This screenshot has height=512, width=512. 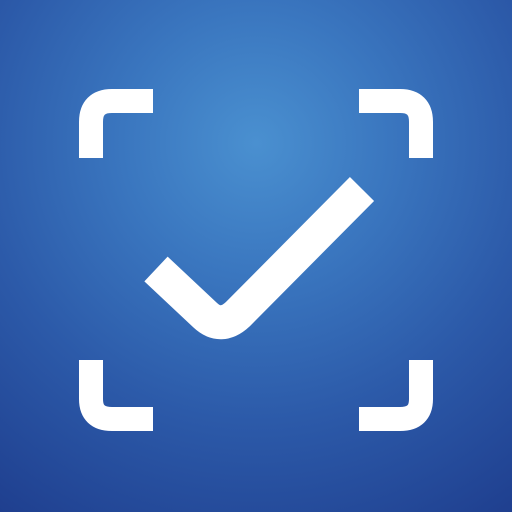 What do you see at coordinates (116, 395) in the screenshot?
I see `corner-bottom-left-icon` at bounding box center [116, 395].